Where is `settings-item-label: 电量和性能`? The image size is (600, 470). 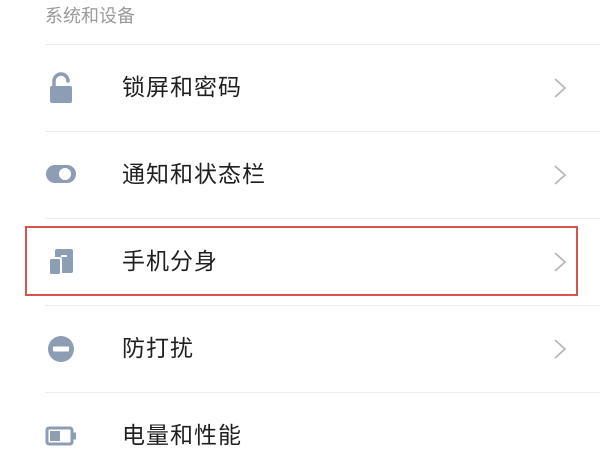 settings-item-label: 电量和性能 is located at coordinates (182, 436).